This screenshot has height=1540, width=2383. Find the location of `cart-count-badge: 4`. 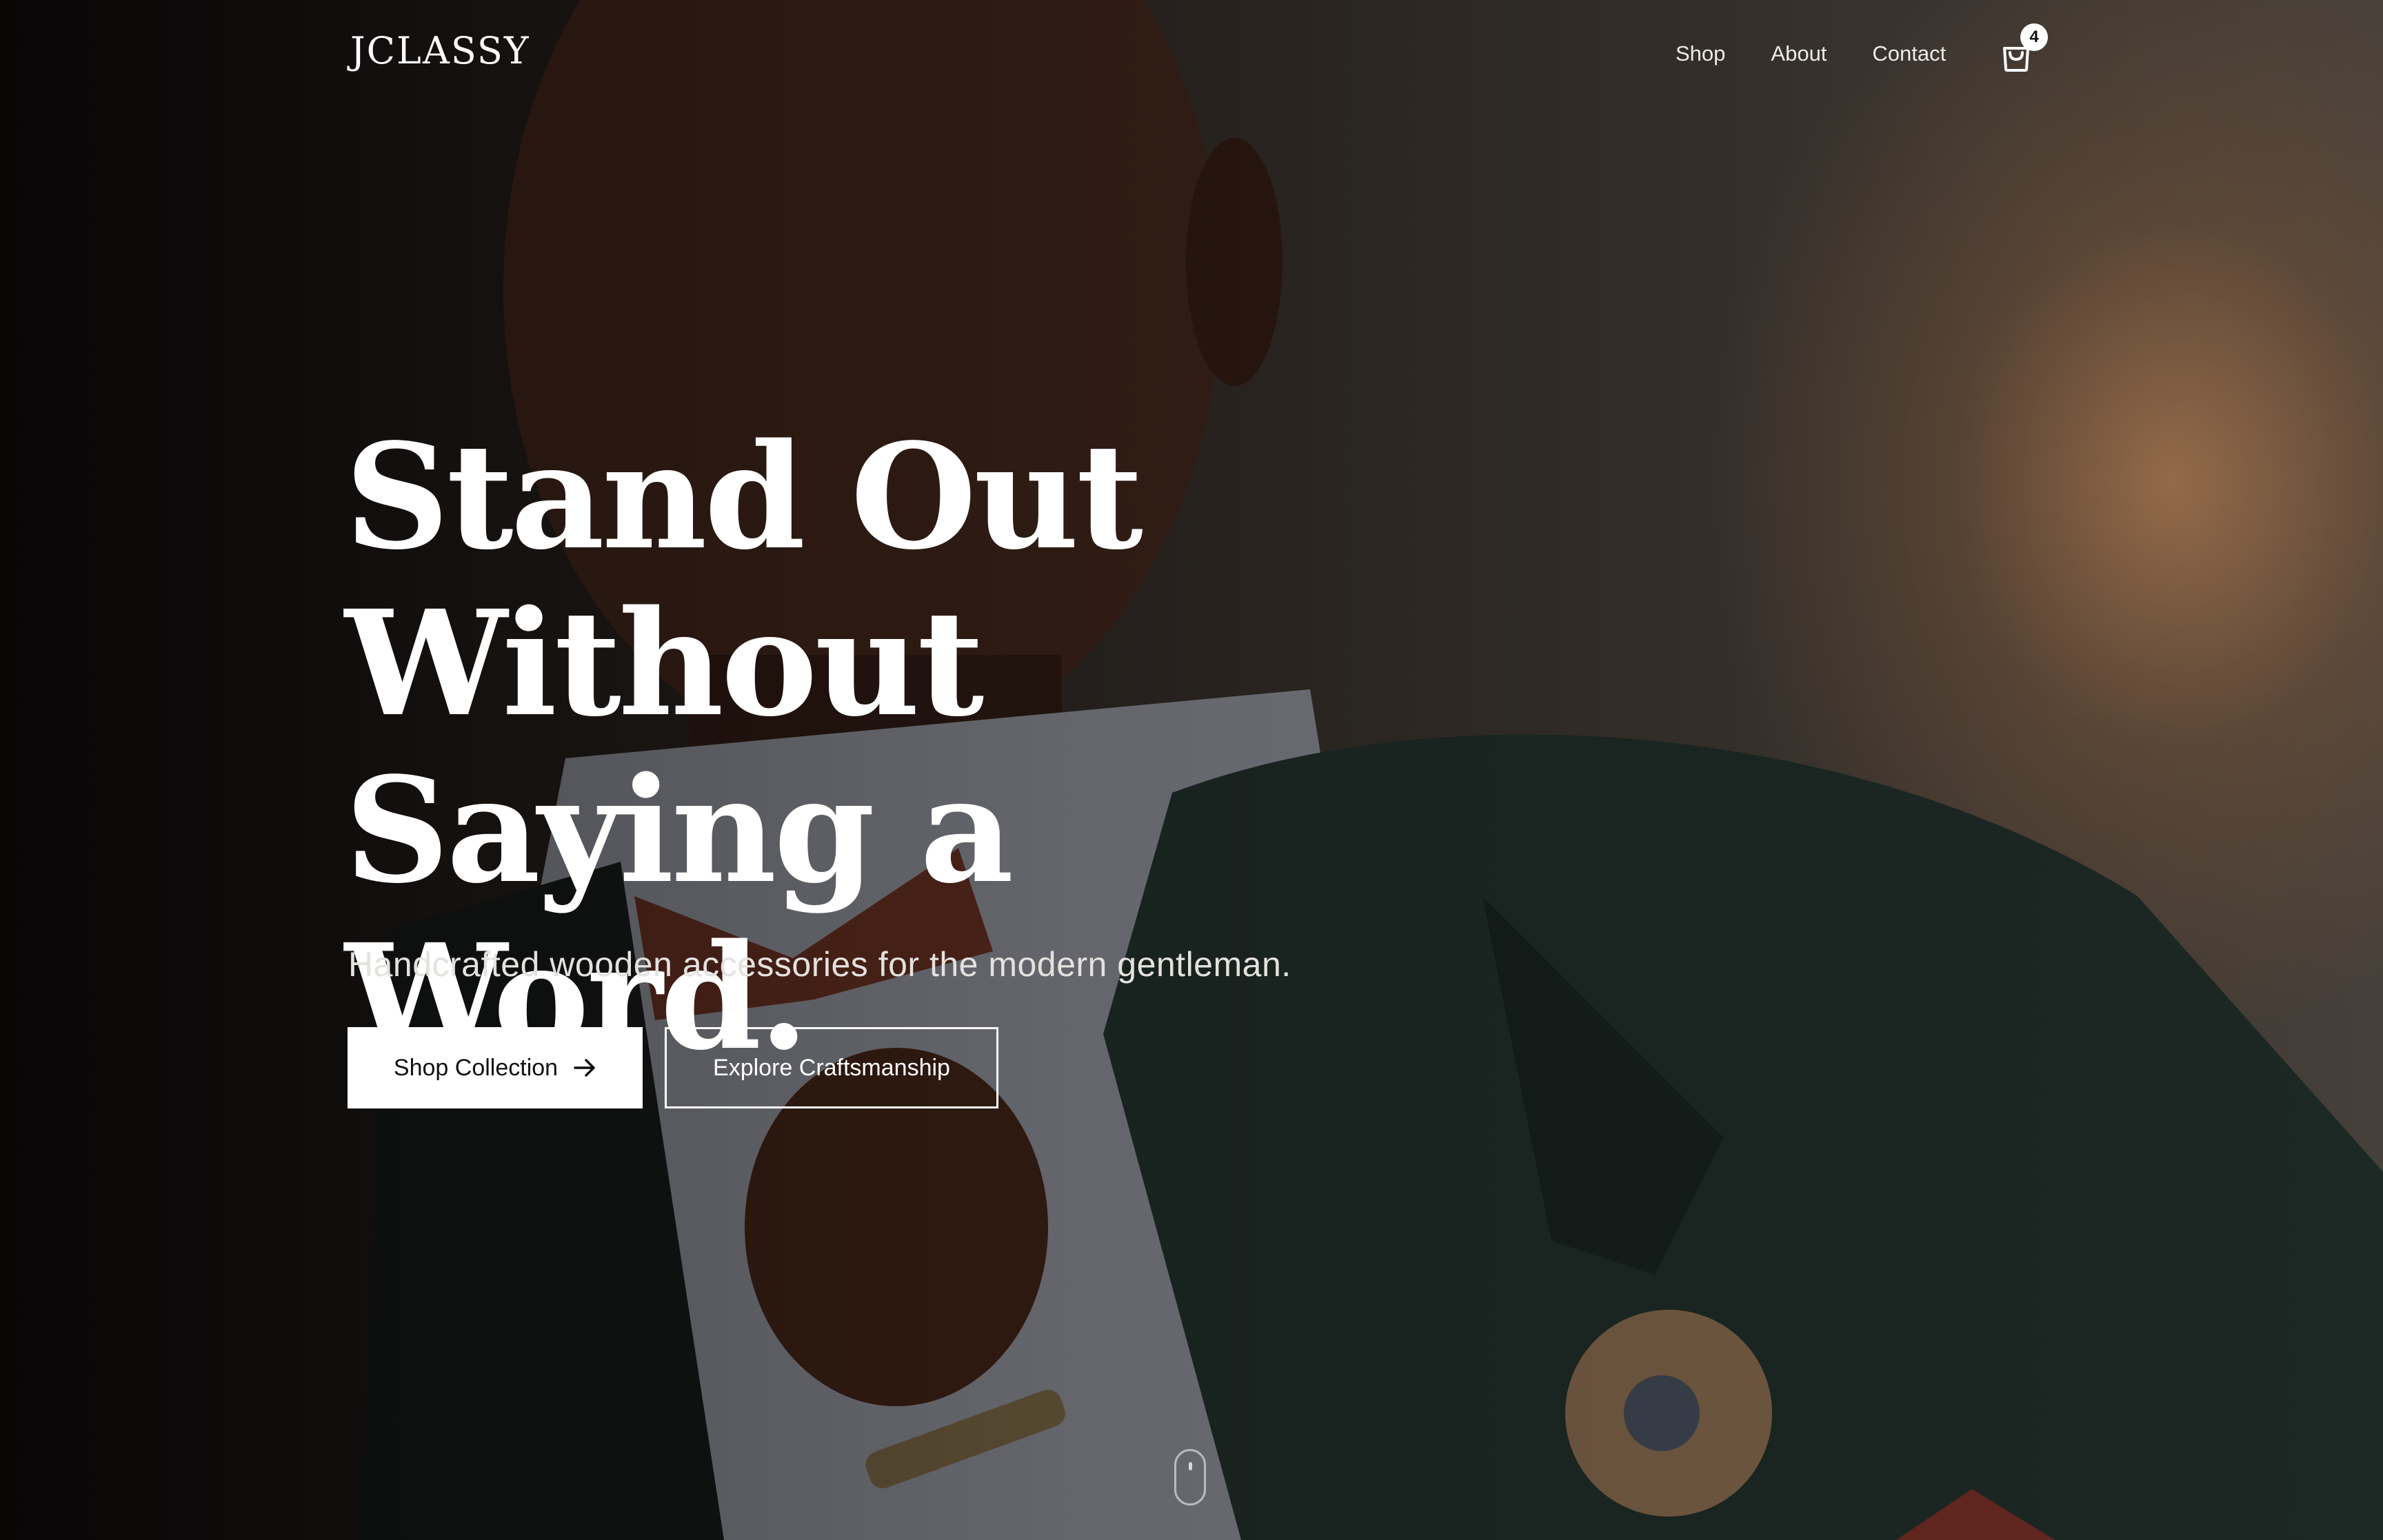

cart-count-badge: 4 is located at coordinates (2034, 37).